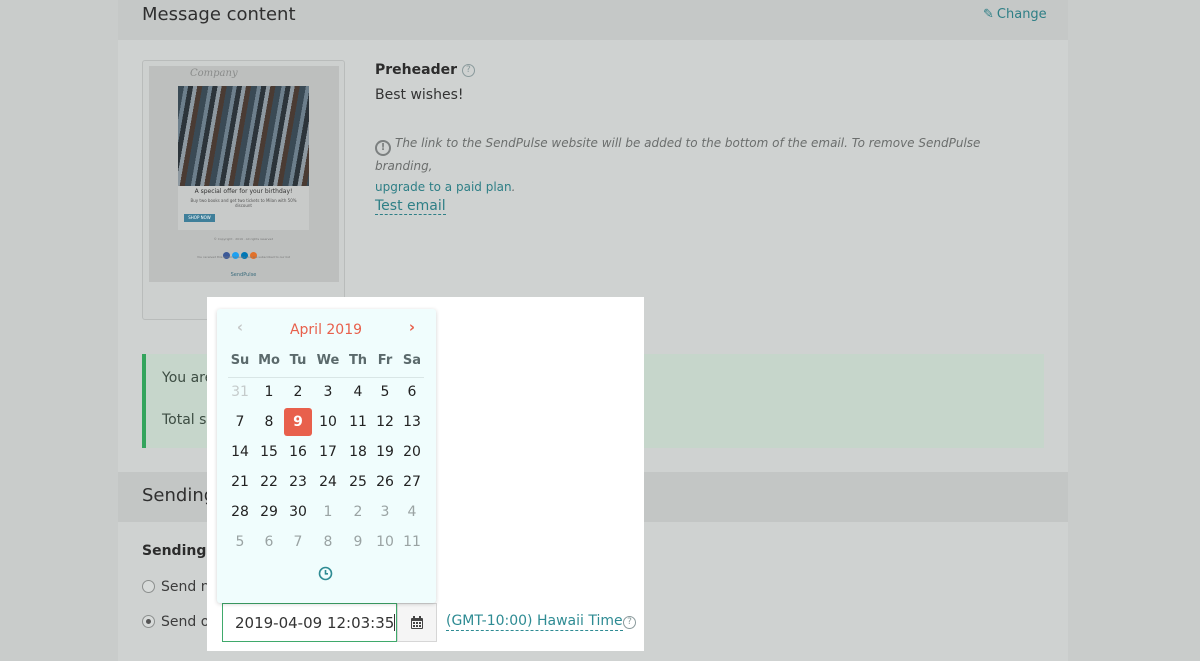  What do you see at coordinates (269, 452) in the screenshot?
I see `calendar-day: 15` at bounding box center [269, 452].